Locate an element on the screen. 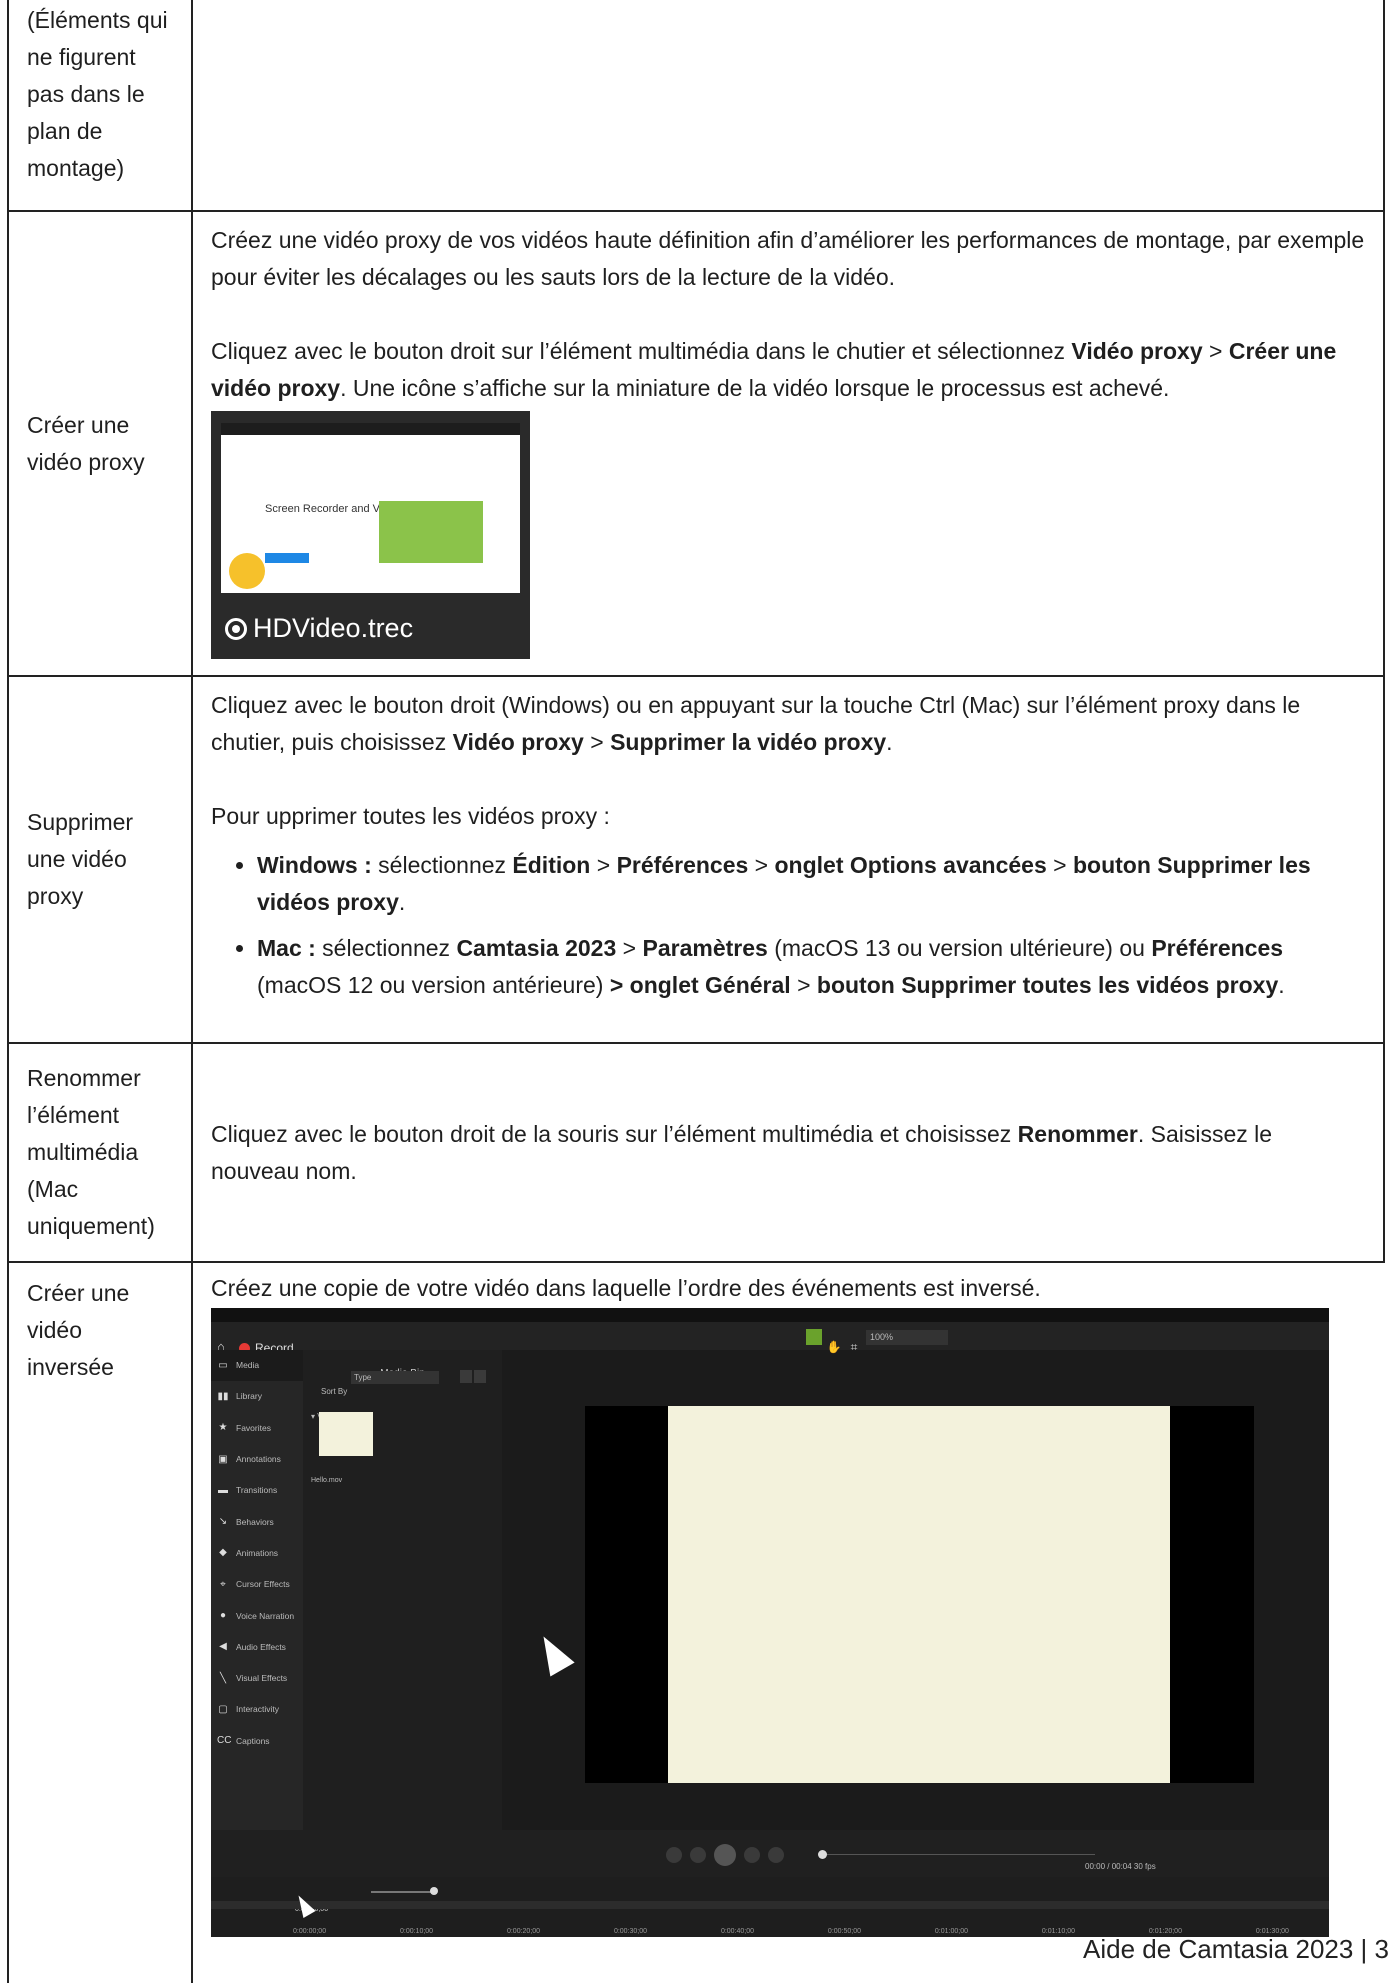 This screenshot has width=1389, height=1983. step-forward-icon is located at coordinates (698, 1855).